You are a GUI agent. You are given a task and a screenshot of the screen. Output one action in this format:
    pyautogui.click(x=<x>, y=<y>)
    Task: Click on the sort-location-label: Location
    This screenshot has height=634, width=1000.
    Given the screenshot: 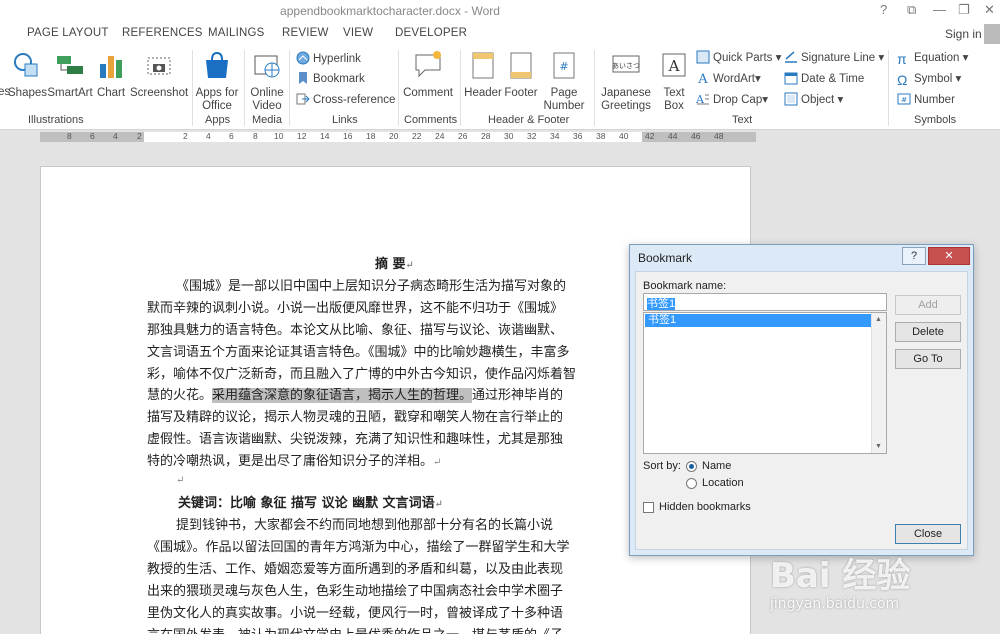 What is the action you would take?
    pyautogui.click(x=723, y=483)
    